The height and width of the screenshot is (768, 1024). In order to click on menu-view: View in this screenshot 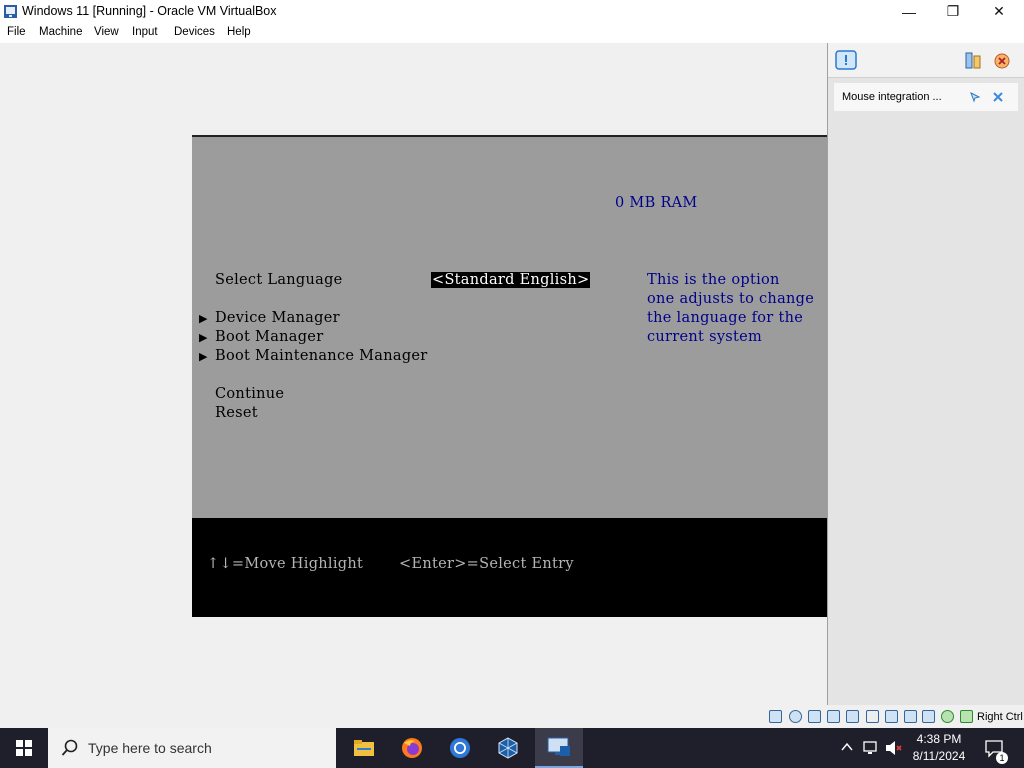, I will do `click(106, 32)`.